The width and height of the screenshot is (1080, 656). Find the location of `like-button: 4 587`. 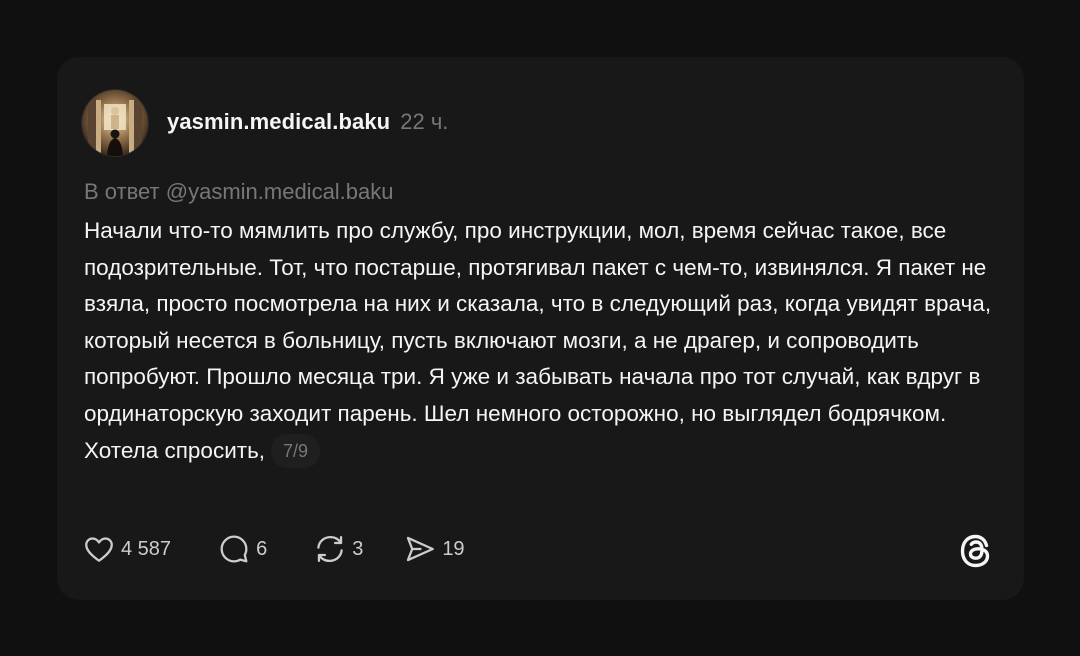

like-button: 4 587 is located at coordinates (126, 549).